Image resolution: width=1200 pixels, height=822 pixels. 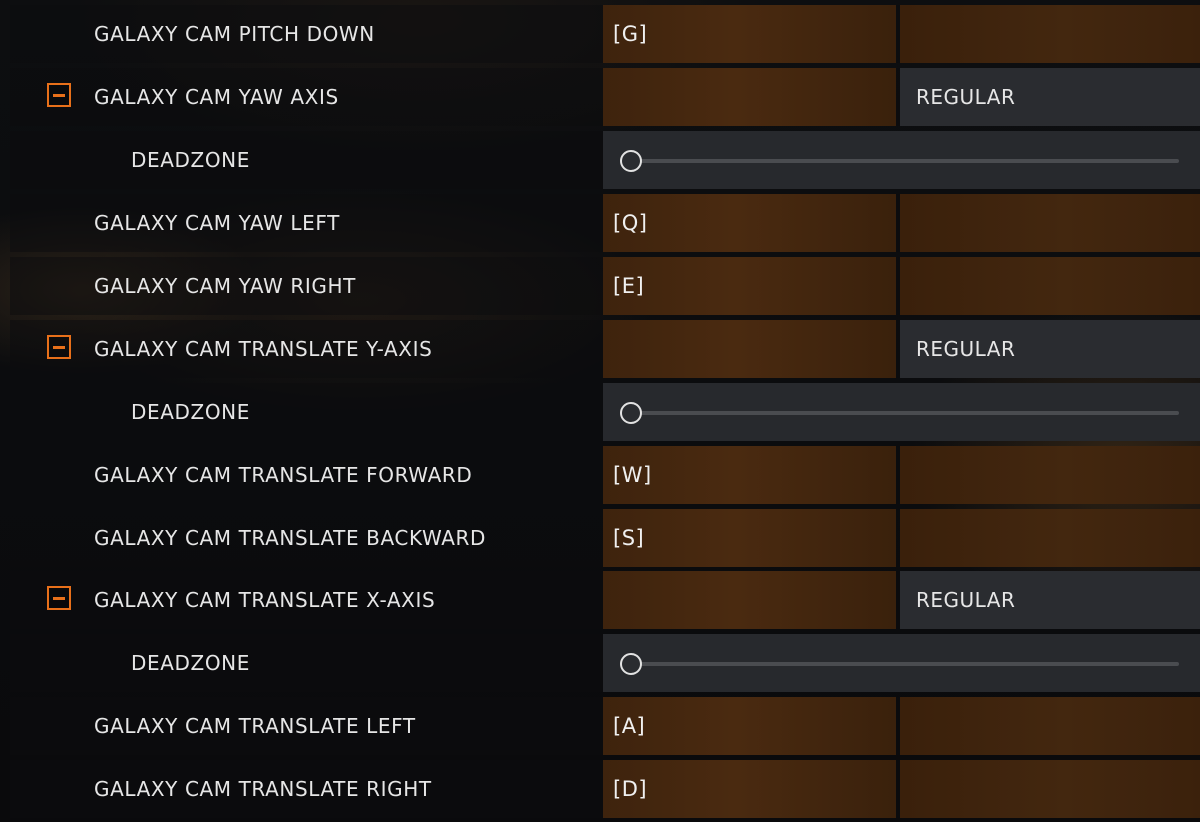 What do you see at coordinates (629, 286) in the screenshot?
I see `primary-binding-value: [E]` at bounding box center [629, 286].